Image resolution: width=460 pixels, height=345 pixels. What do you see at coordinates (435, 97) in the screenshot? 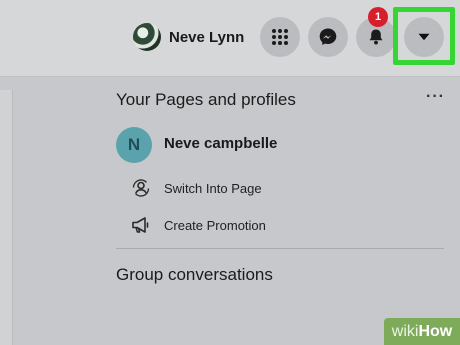
I see `more-options-icon: ···` at bounding box center [435, 97].